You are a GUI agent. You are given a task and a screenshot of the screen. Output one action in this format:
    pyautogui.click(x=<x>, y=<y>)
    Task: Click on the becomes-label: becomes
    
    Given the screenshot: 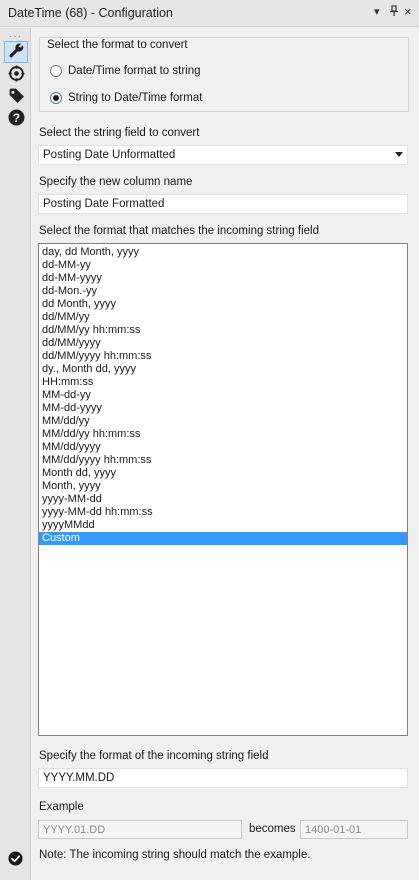 What is the action you would take?
    pyautogui.click(x=272, y=829)
    